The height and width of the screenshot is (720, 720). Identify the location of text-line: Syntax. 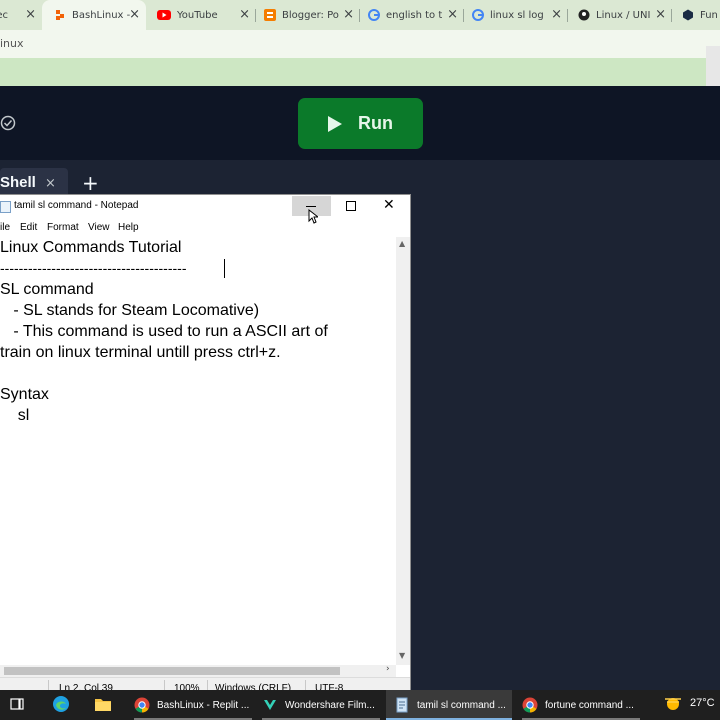
(24, 394).